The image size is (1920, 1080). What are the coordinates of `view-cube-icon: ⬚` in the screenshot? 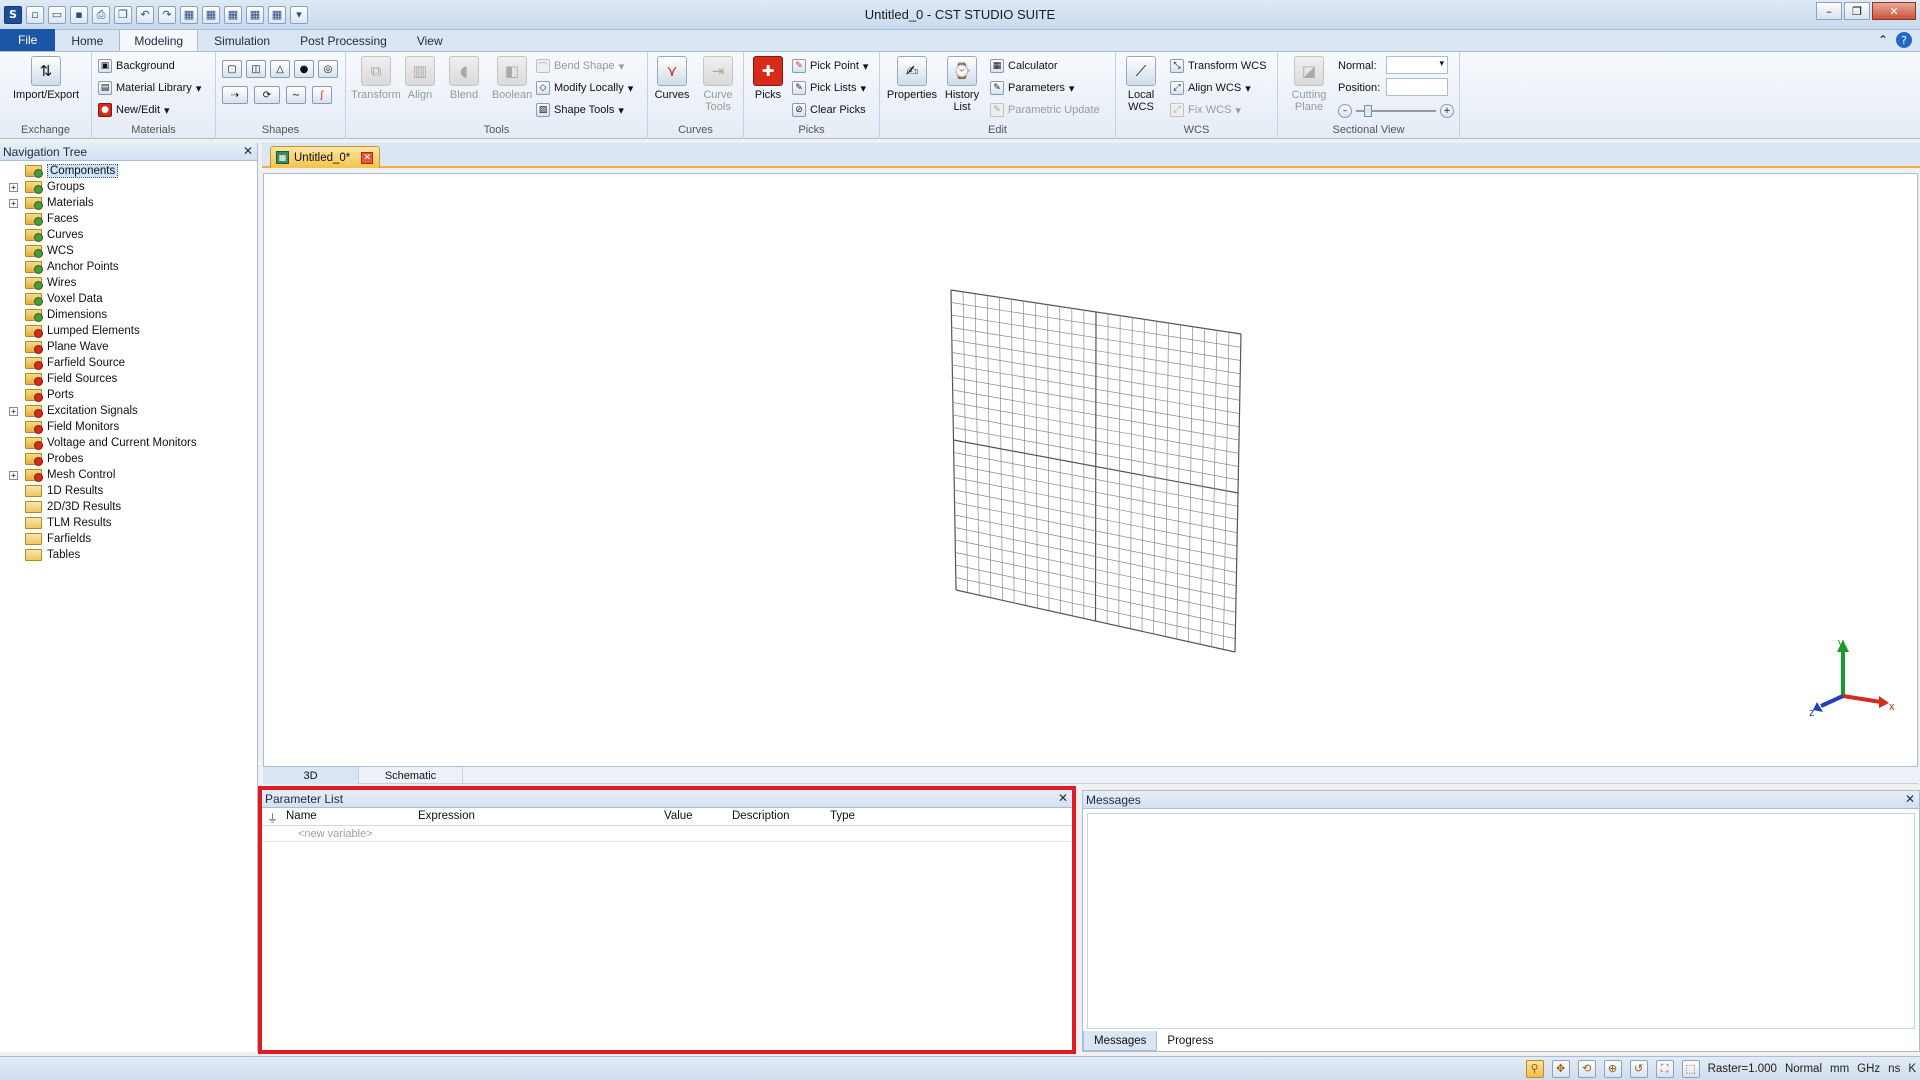 It's located at (1690, 1068).